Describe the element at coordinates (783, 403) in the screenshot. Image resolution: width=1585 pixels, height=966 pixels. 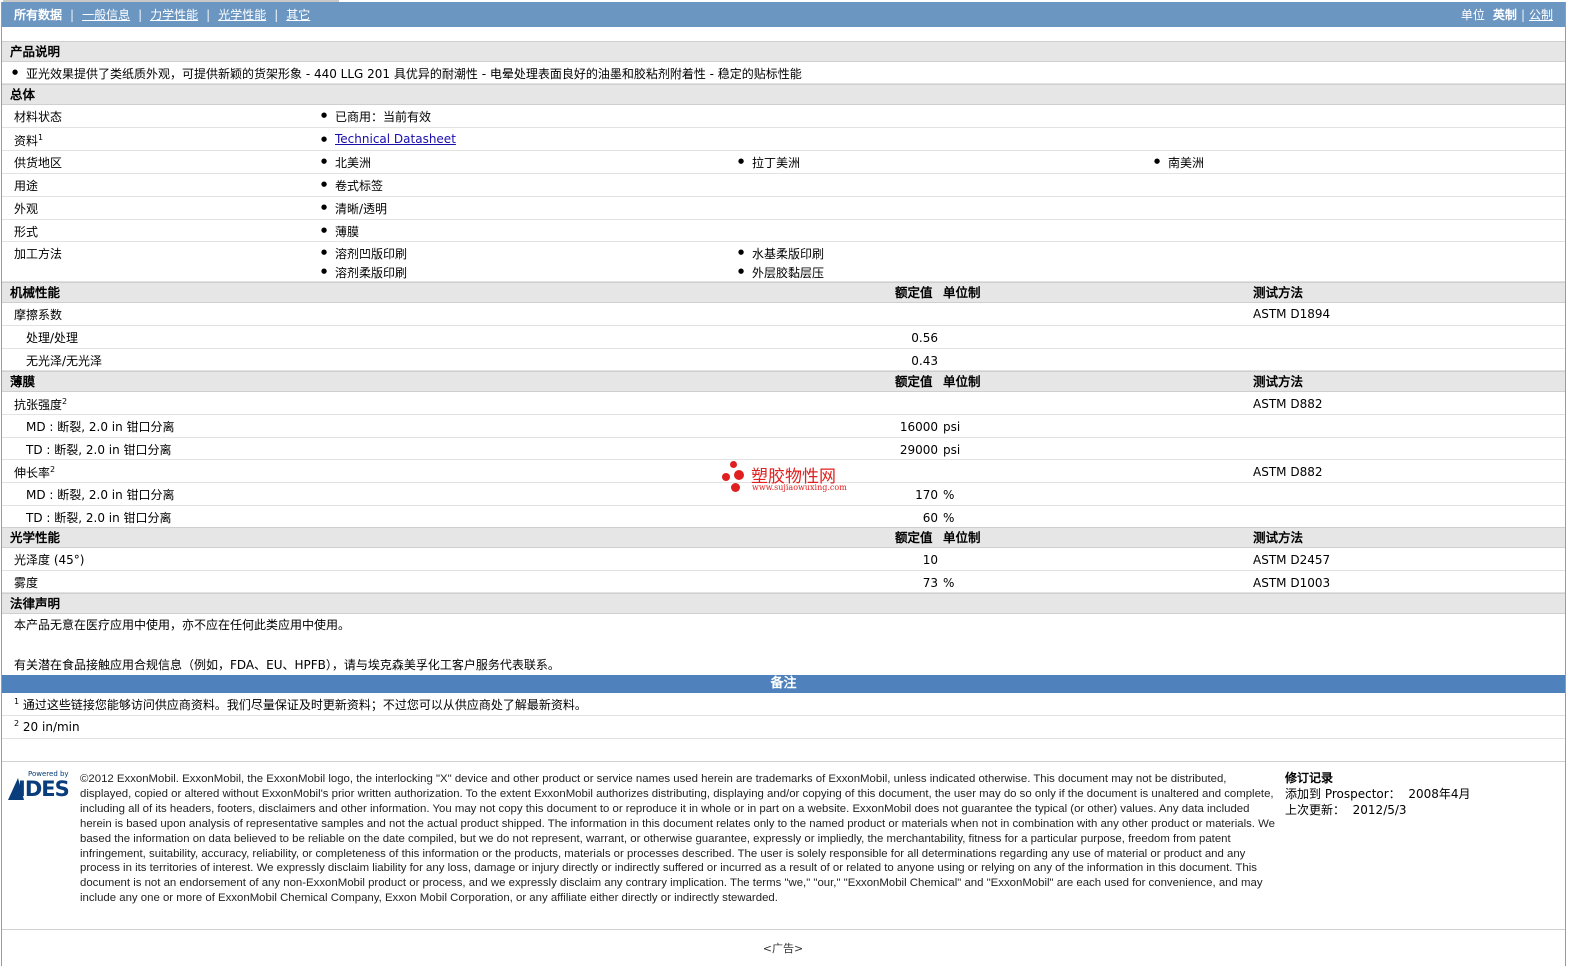
I see `row-tensile: 抗张强度2 ASTM D882` at that location.